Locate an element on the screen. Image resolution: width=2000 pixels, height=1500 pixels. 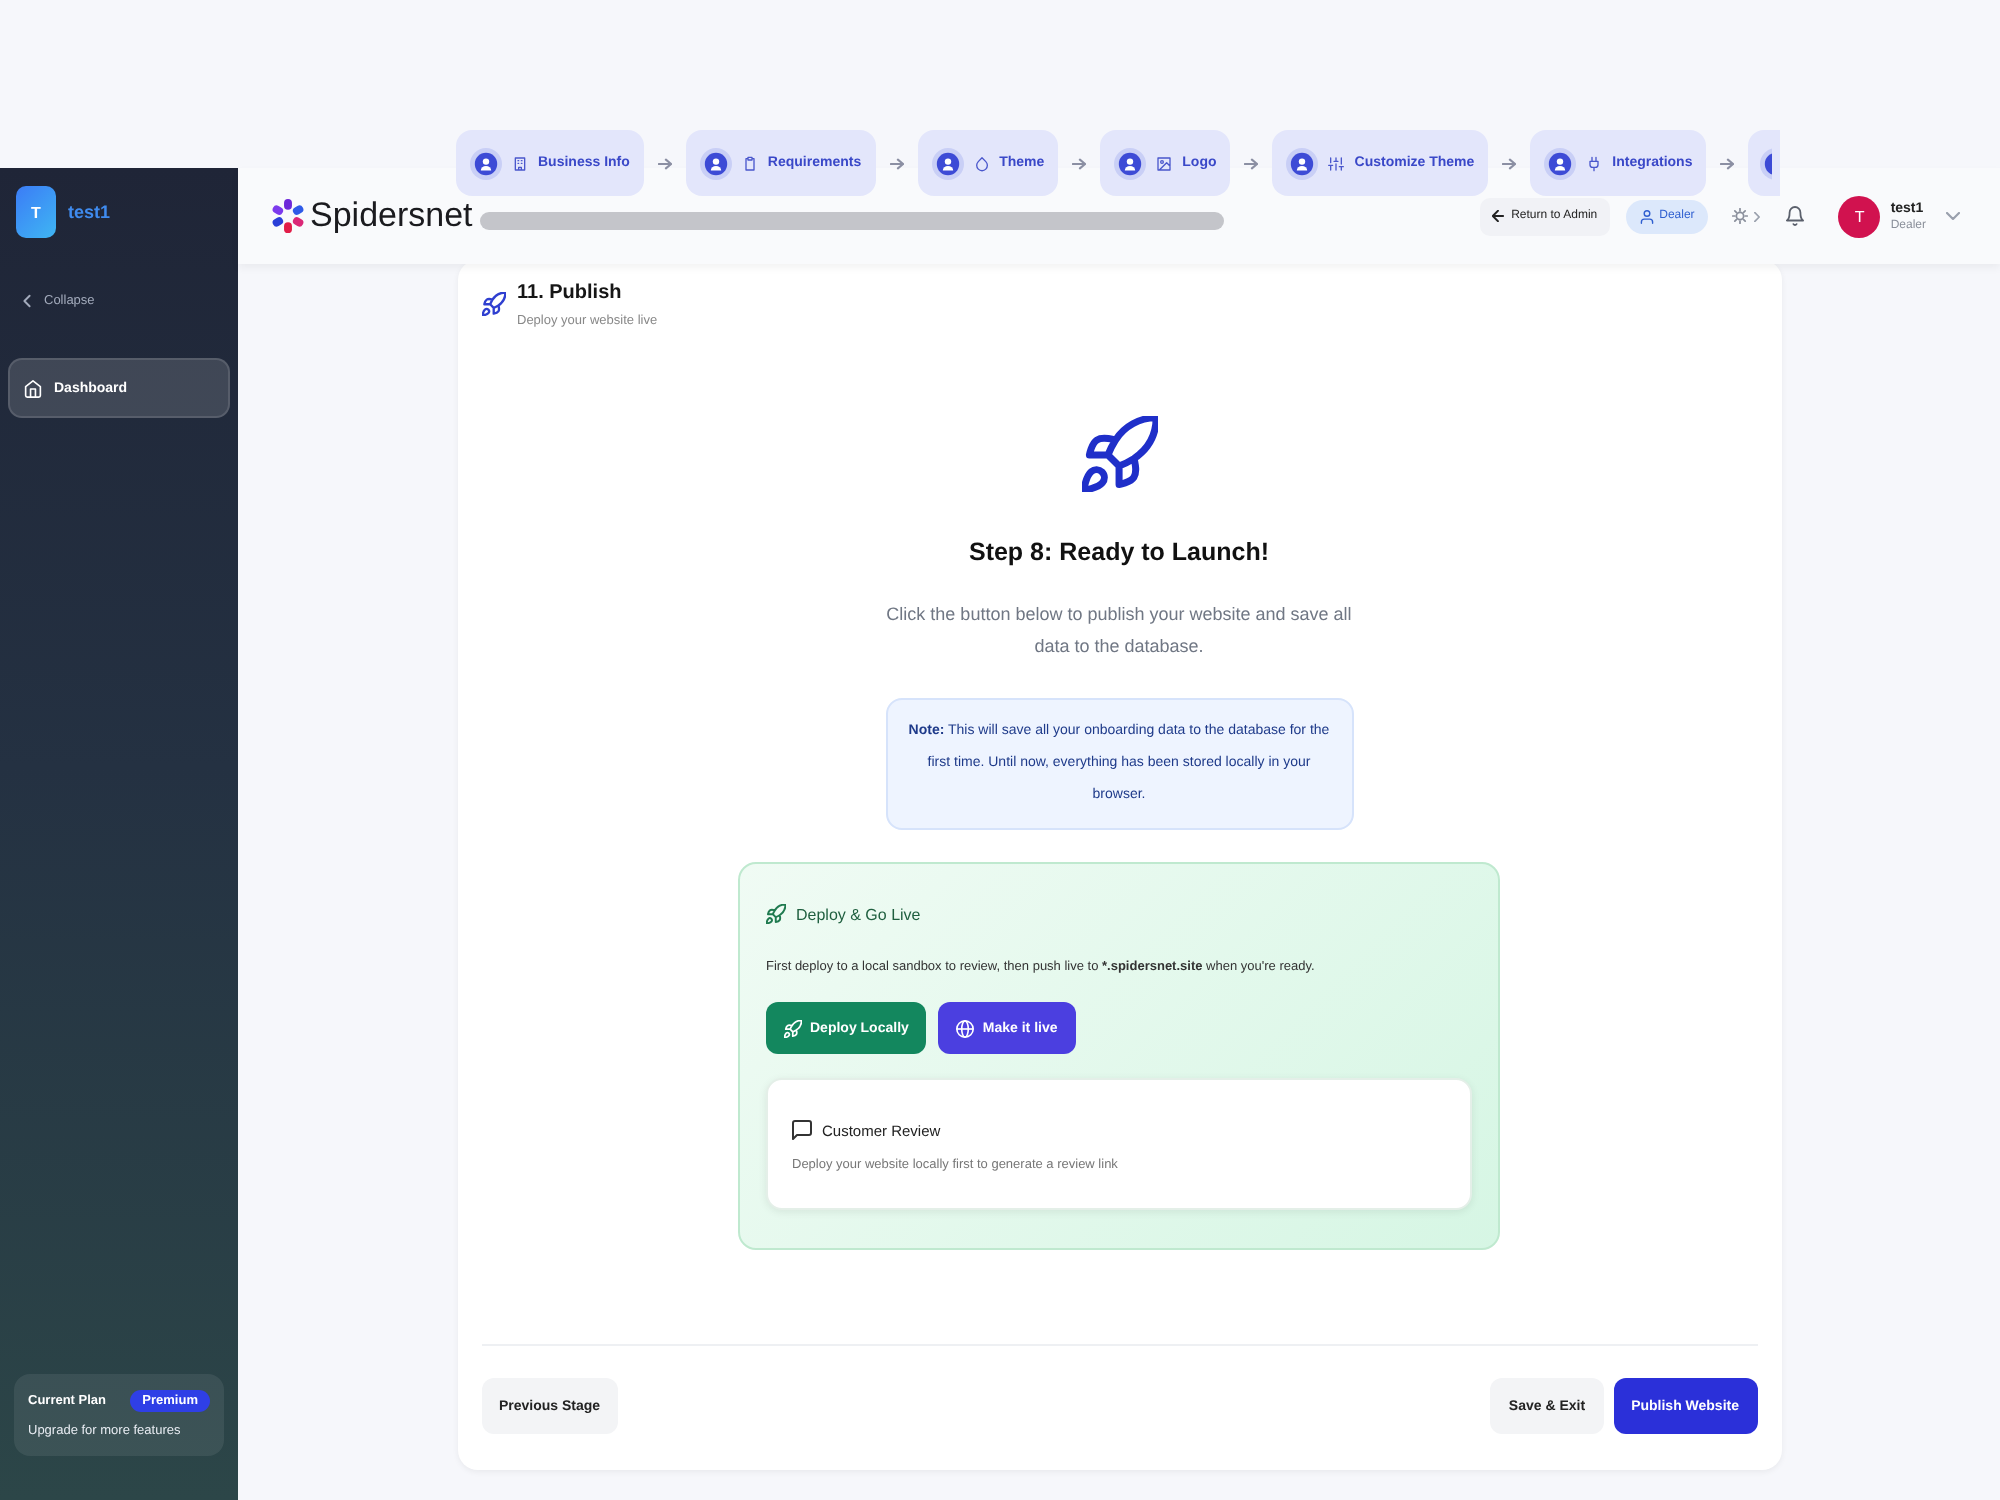
image-icon is located at coordinates (1164, 163).